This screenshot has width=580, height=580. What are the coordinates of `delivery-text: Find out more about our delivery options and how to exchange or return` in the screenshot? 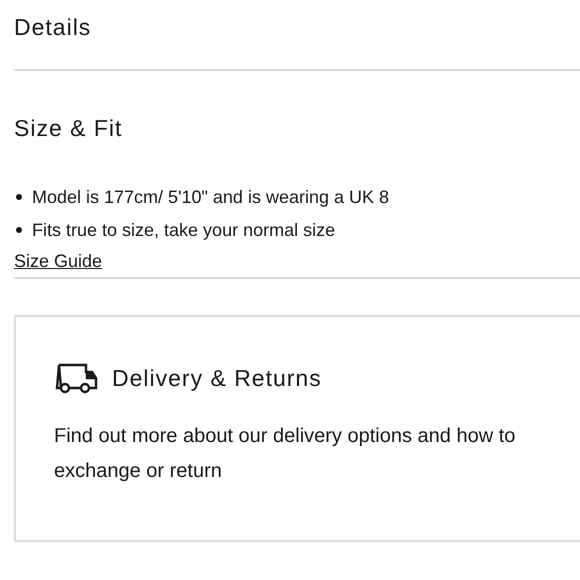 It's located at (285, 454).